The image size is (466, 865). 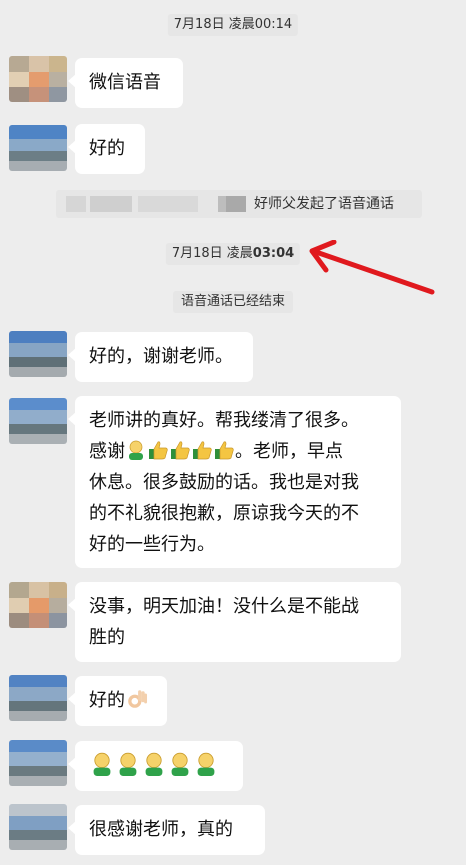 I want to click on system-message-call-started: 好师父发起了语音通话, so click(x=239, y=204).